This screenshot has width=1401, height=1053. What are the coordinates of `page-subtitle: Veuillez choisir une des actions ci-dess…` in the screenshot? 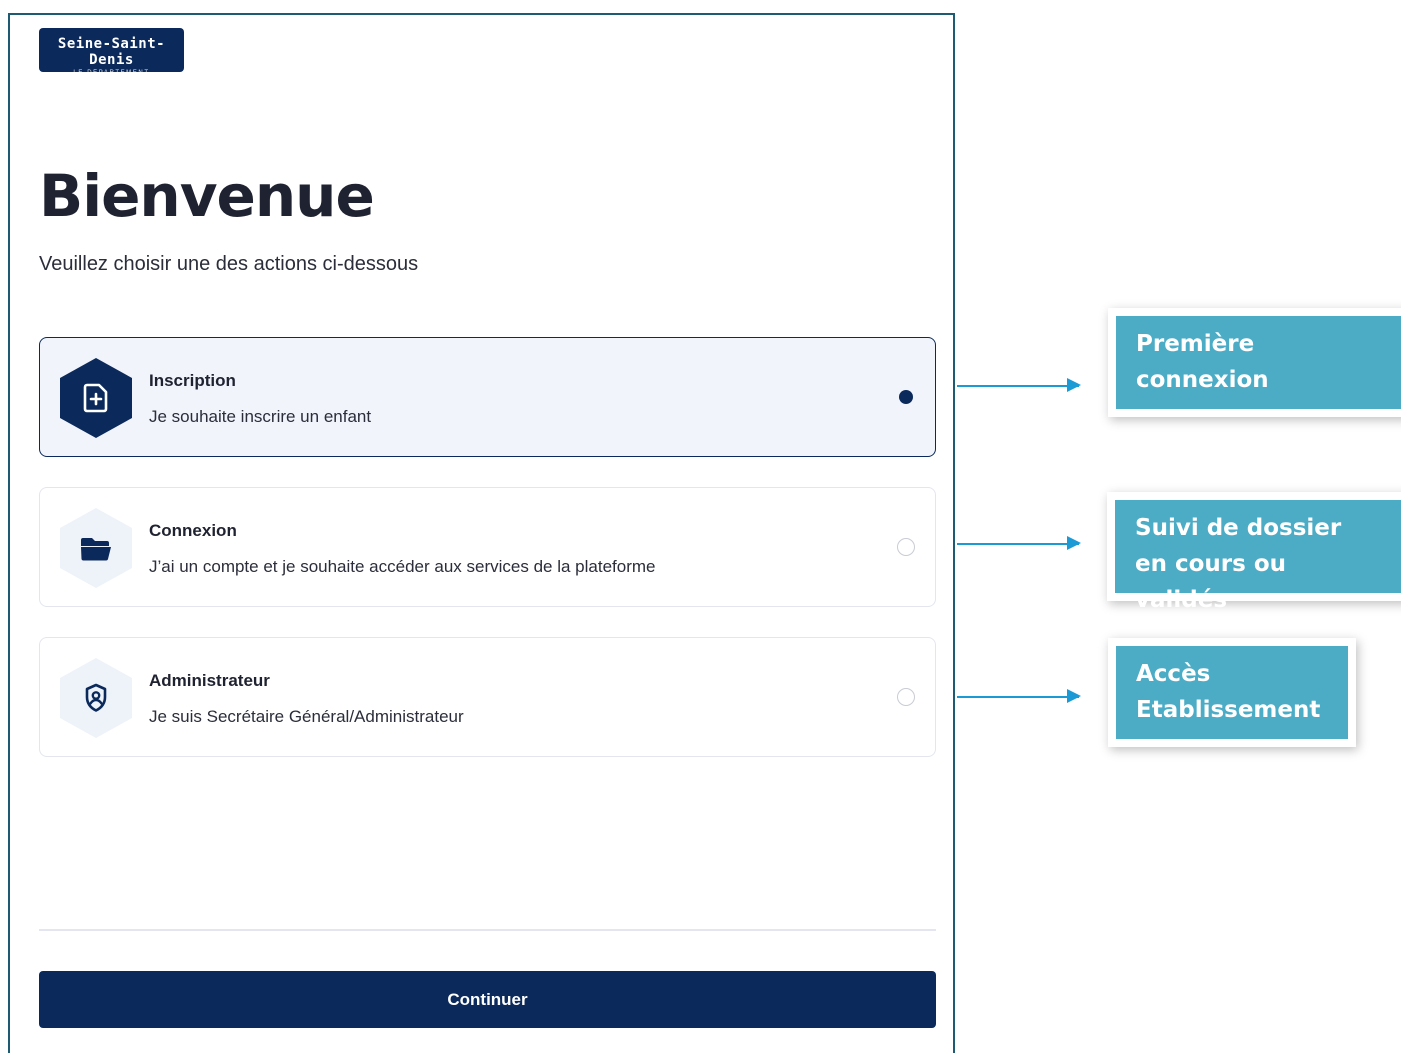 It's located at (229, 264).